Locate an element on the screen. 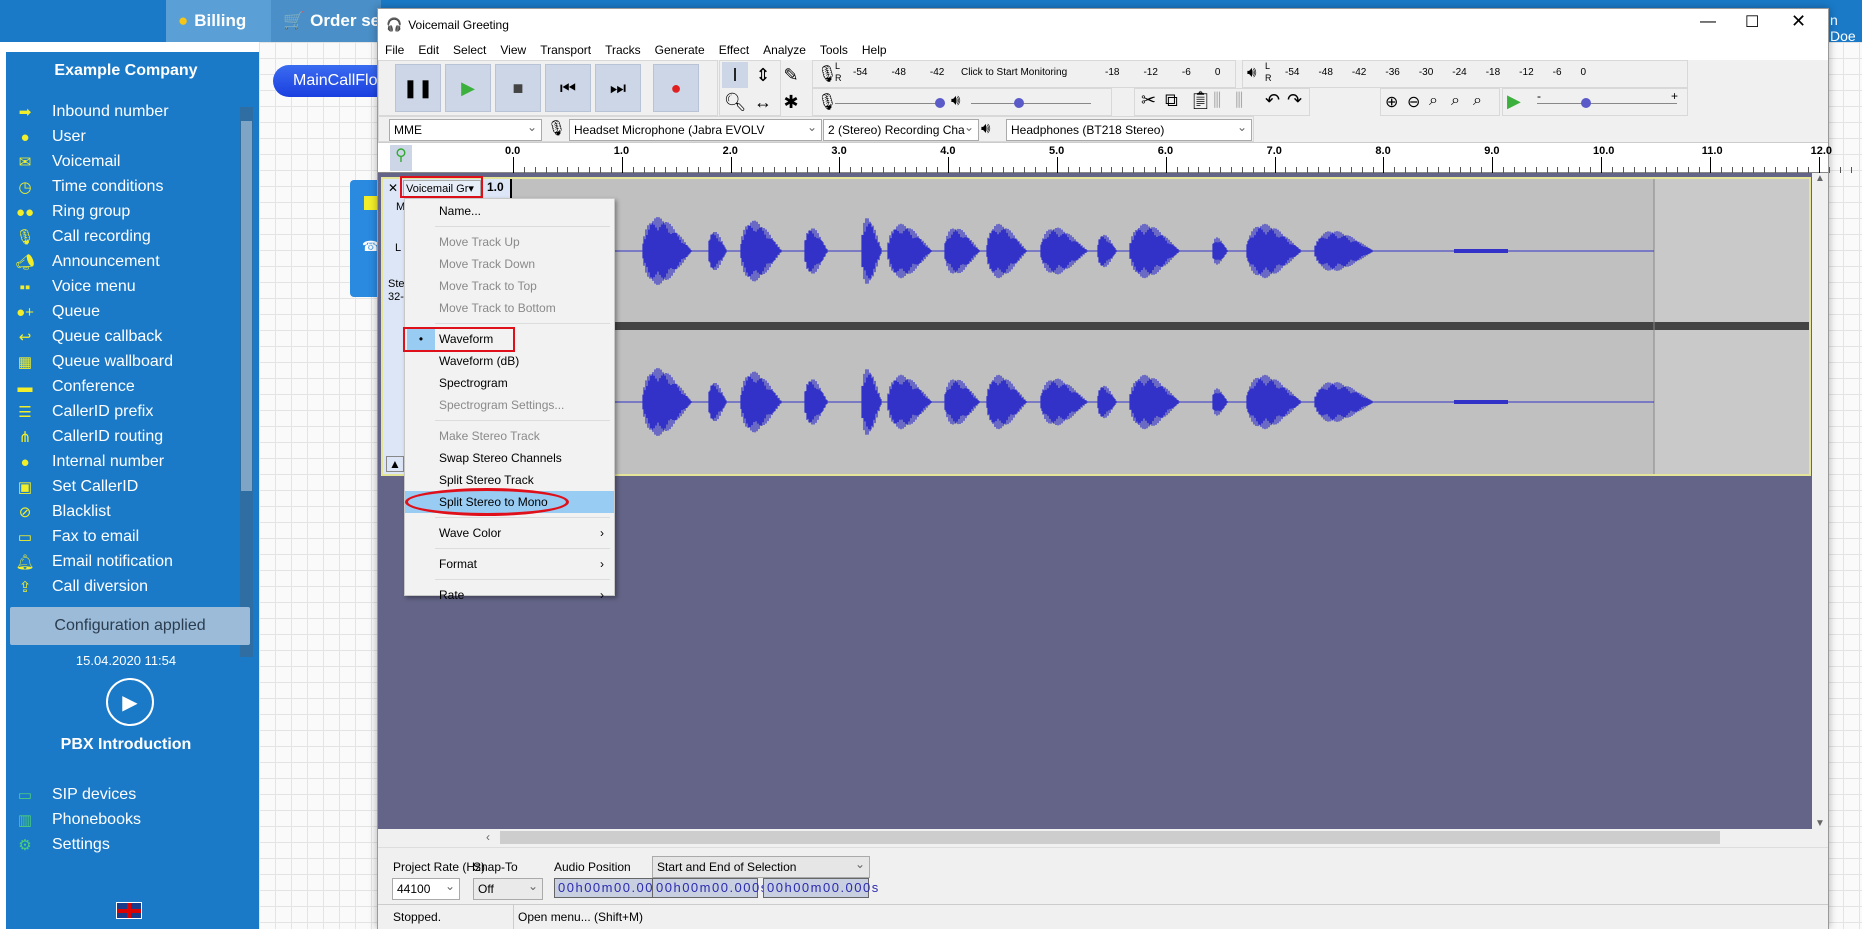 This screenshot has height=929, width=1862. zoom-in-icon: ⊕ is located at coordinates (1391, 102).